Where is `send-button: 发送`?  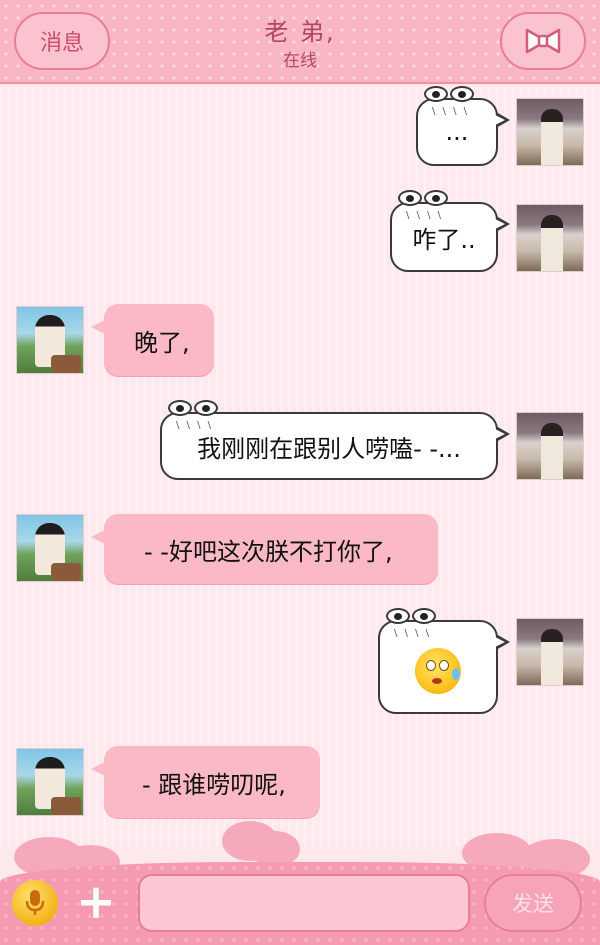
send-button: 发送 is located at coordinates (533, 903).